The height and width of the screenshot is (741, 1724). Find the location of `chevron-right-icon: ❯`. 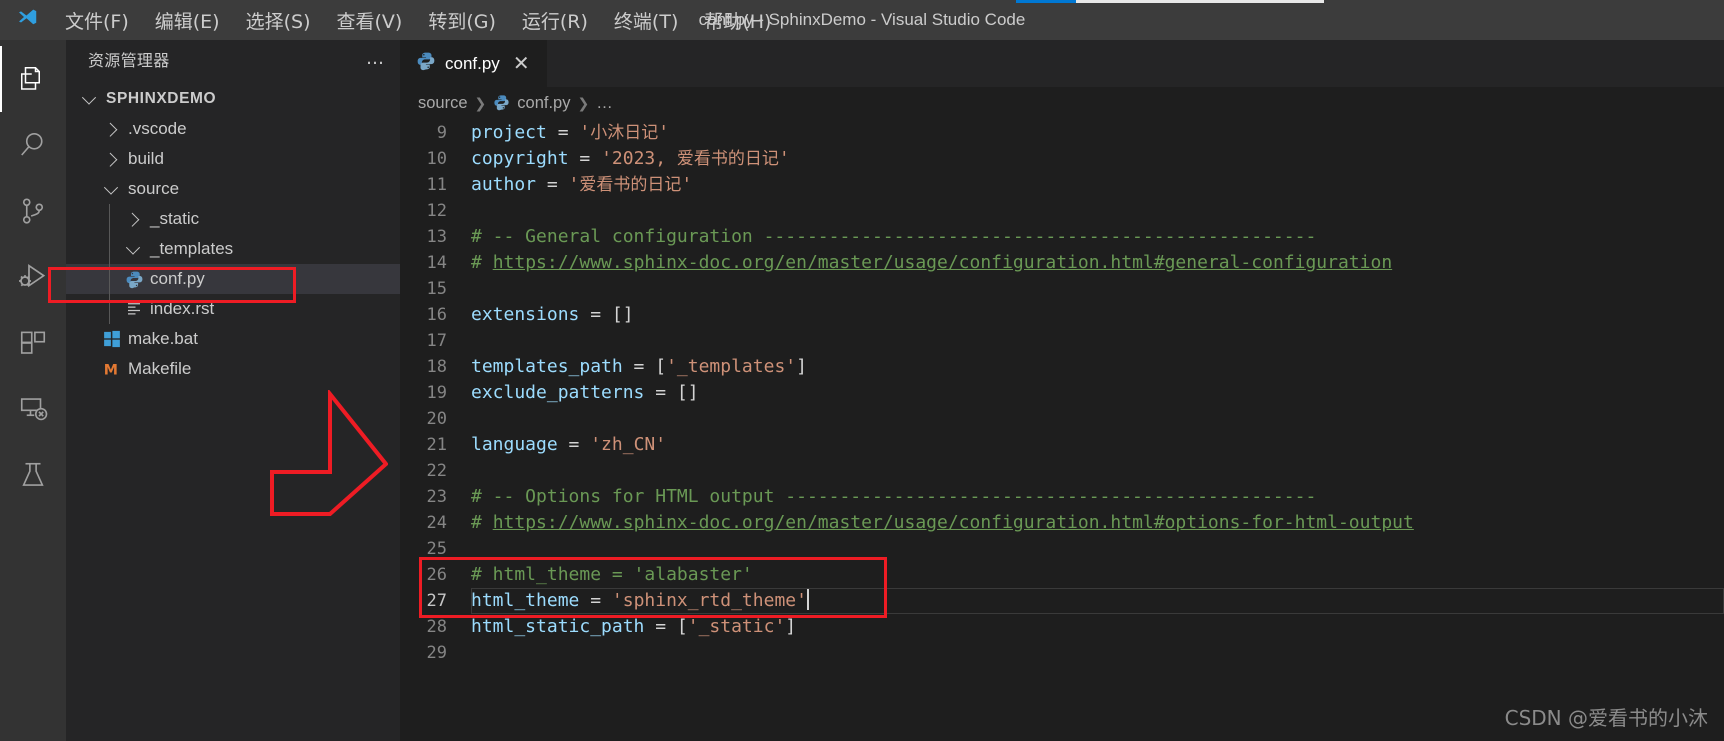

chevron-right-icon: ❯ is located at coordinates (583, 103).